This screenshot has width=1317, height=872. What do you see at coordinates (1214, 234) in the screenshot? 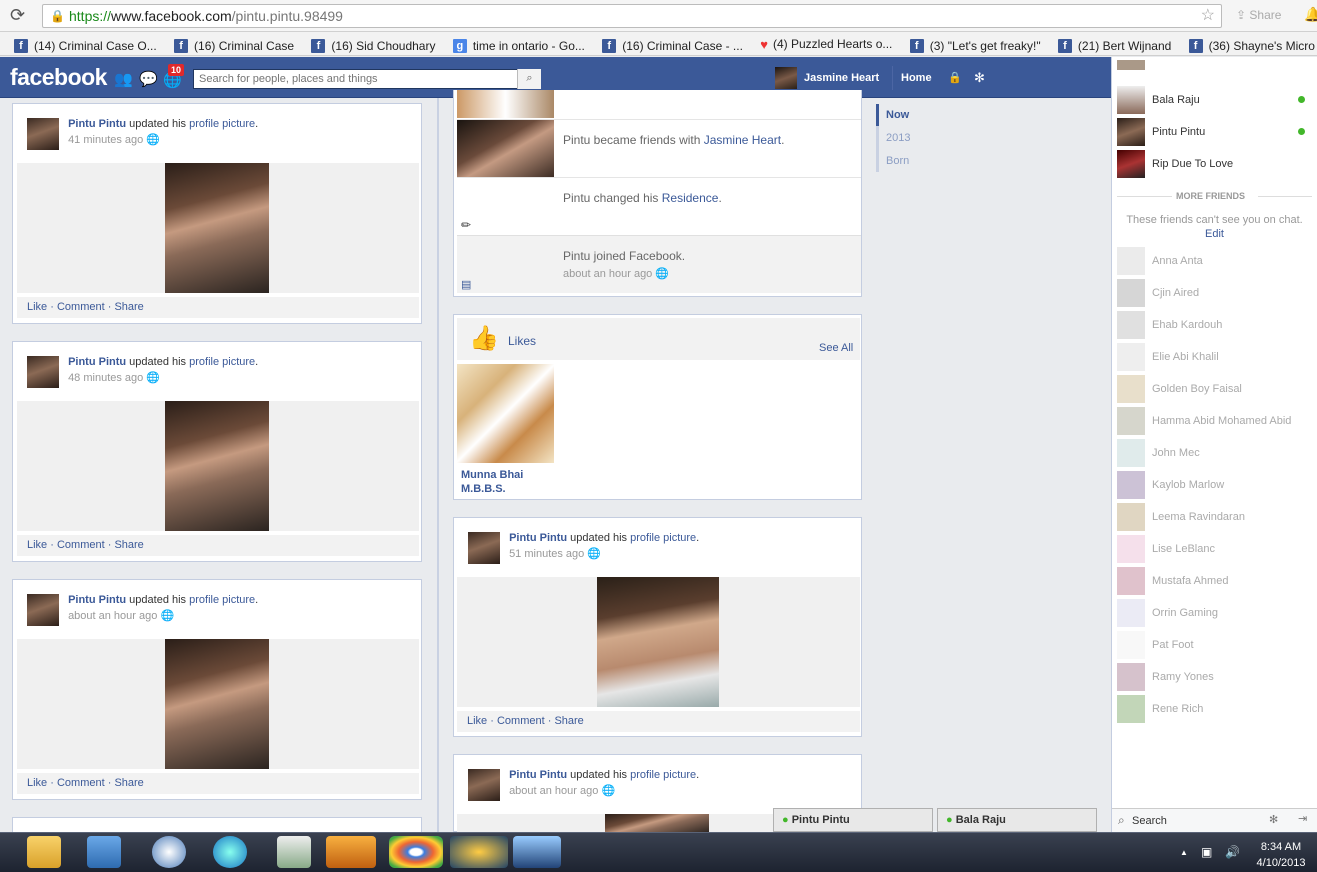
I see `edit-link: Edit` at bounding box center [1214, 234].